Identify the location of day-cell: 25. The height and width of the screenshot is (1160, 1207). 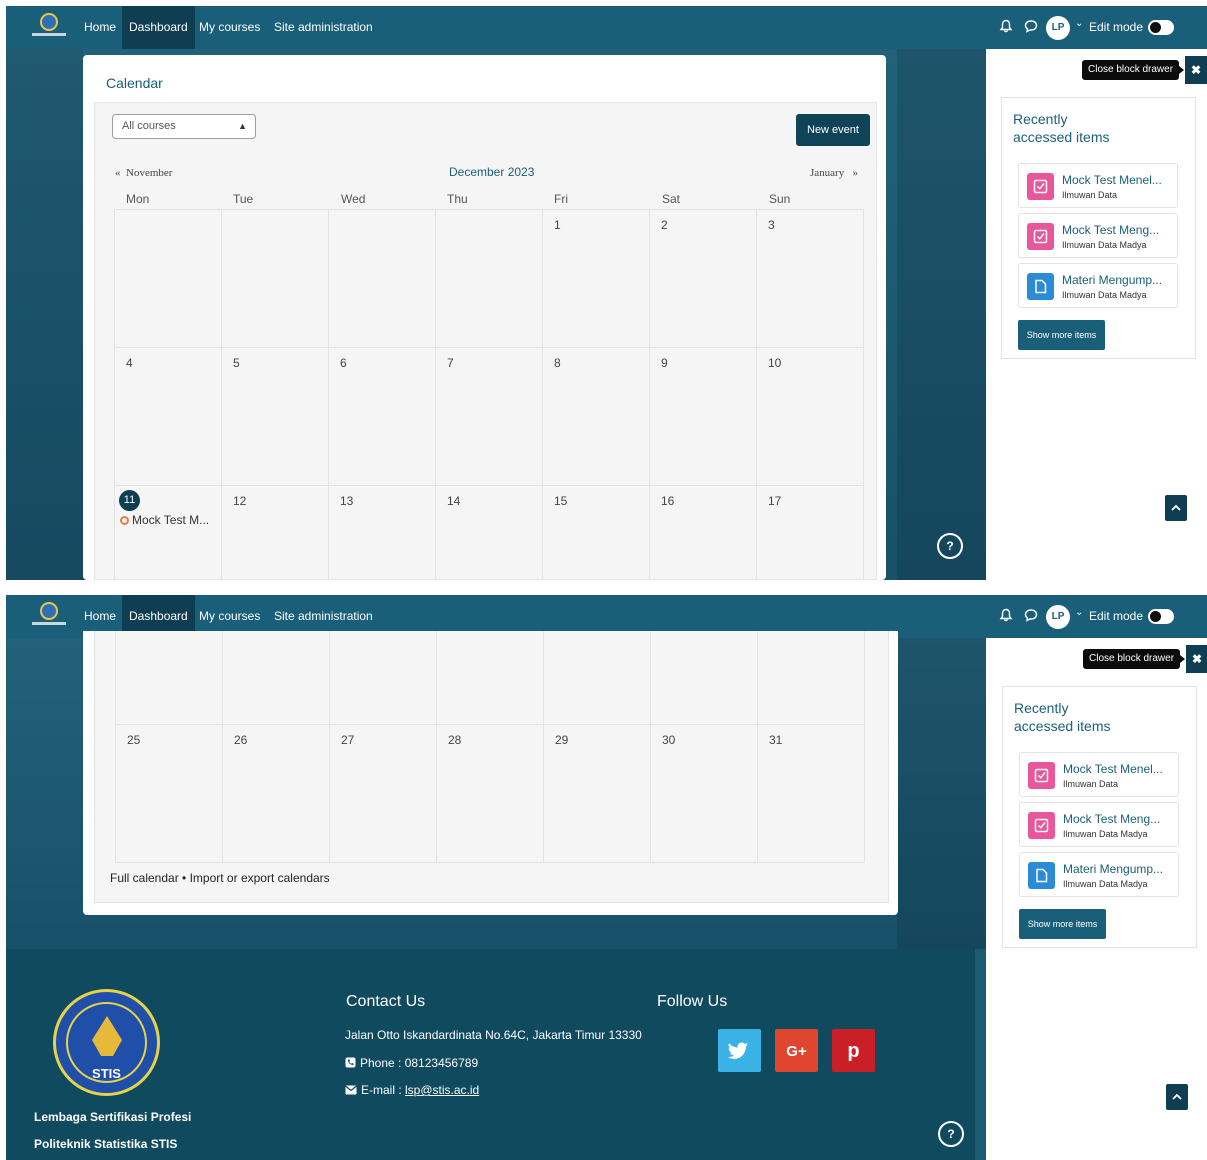
(169, 794).